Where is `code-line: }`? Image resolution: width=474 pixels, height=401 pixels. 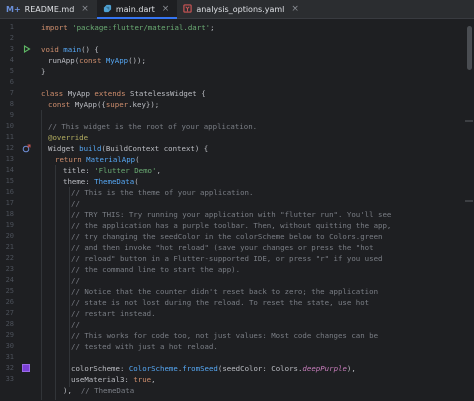
code-line: } is located at coordinates (43, 71).